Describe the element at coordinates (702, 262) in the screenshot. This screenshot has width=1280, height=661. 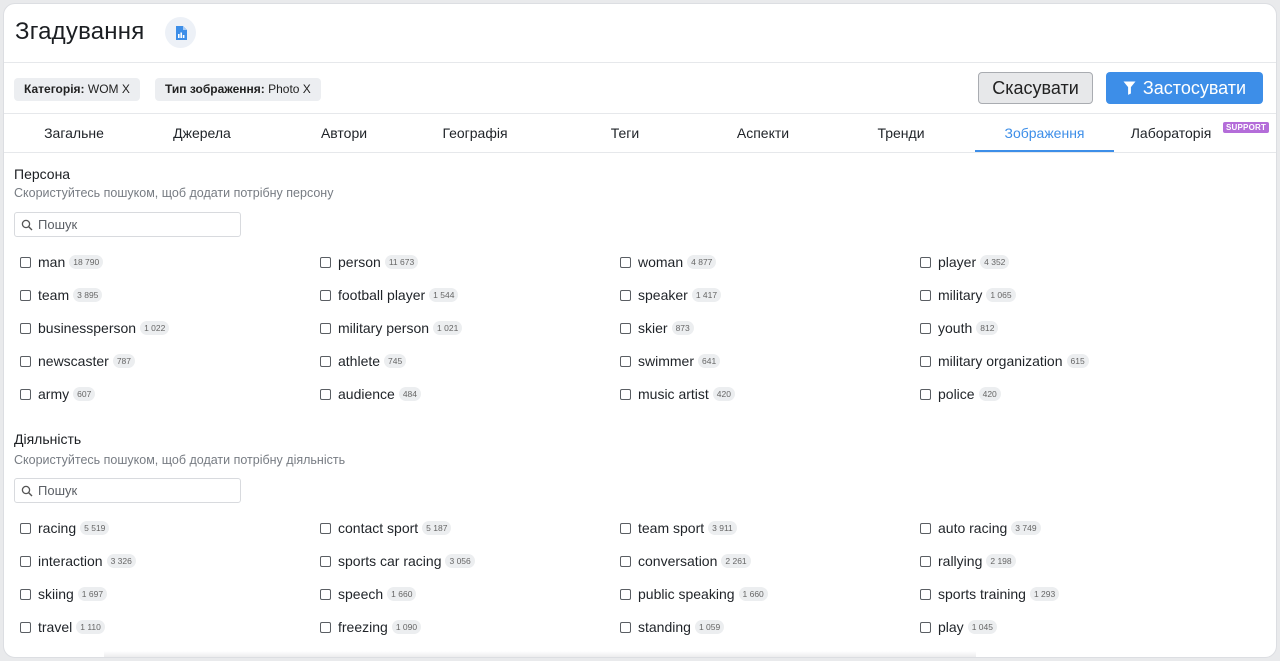
I see `count-badge: 4 877` at that location.